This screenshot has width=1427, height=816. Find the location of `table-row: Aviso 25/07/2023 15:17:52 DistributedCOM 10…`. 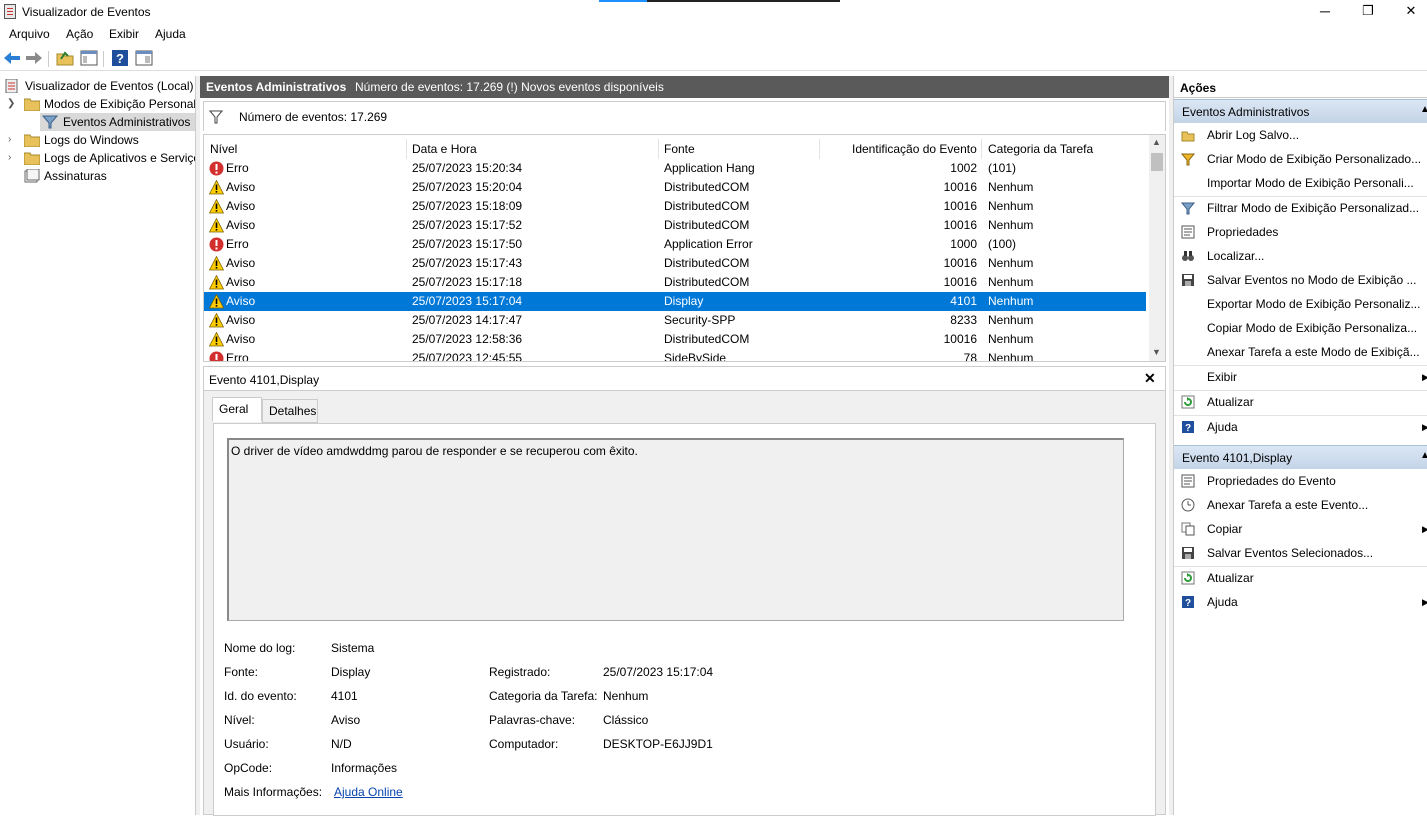

table-row: Aviso 25/07/2023 15:17:52 DistributedCOM 10… is located at coordinates (675, 225).